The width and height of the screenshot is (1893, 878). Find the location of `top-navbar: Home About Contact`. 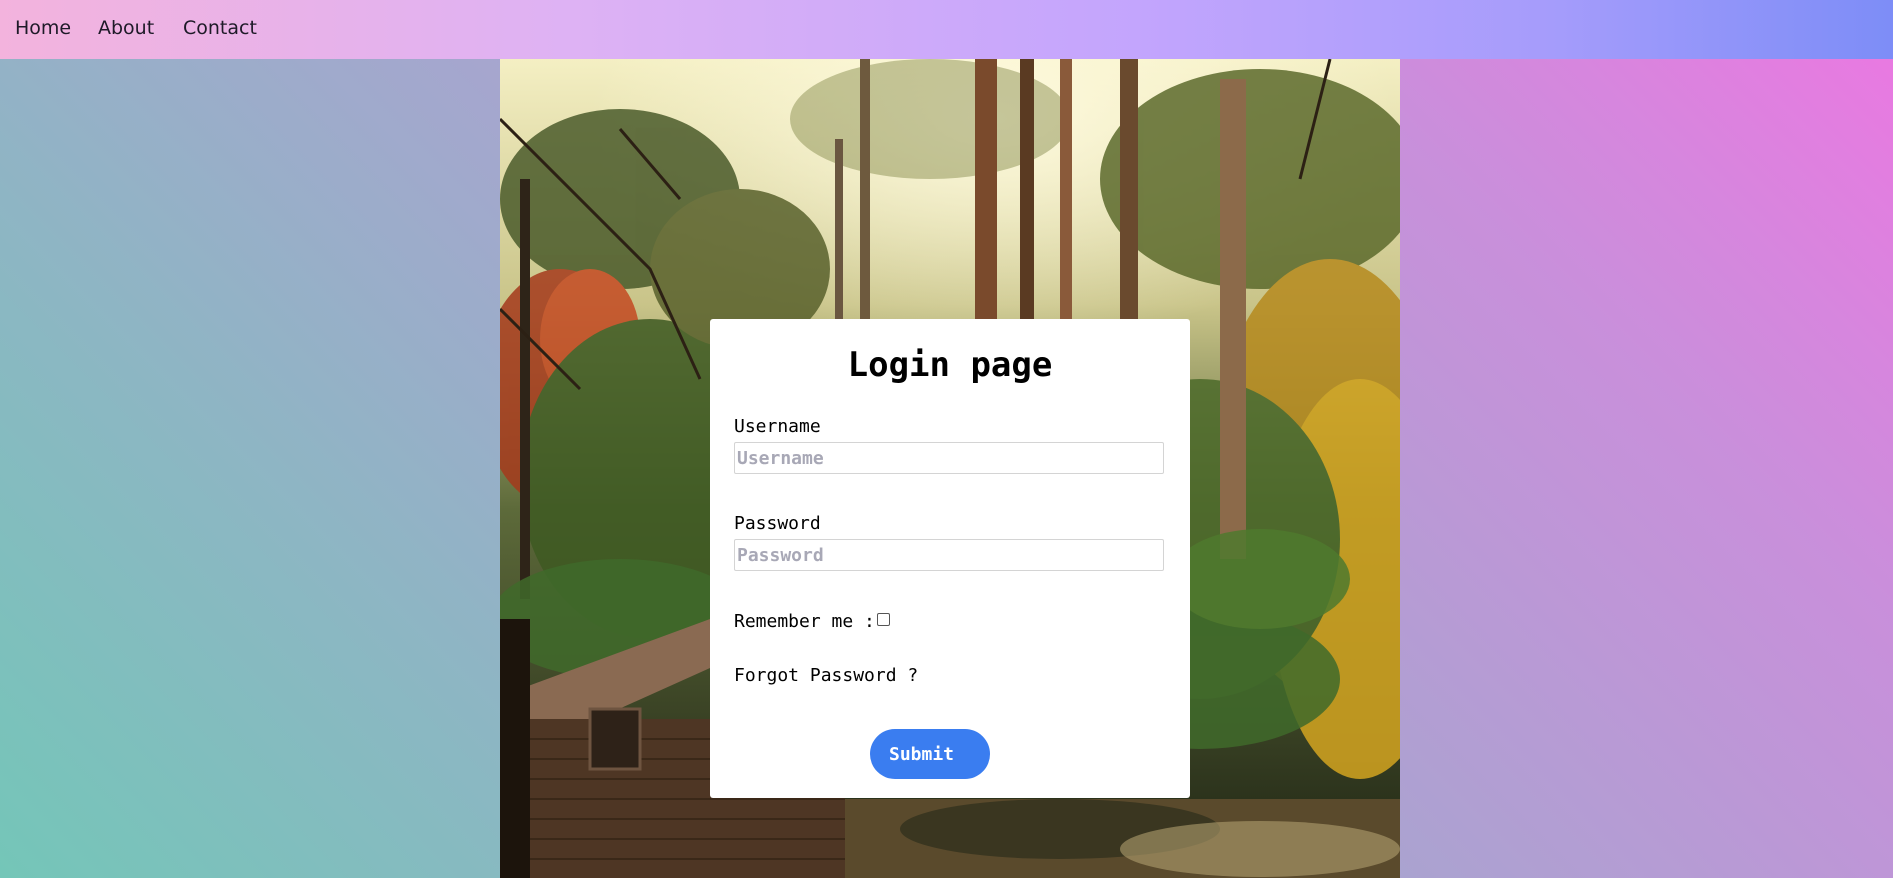

top-navbar: Home About Contact is located at coordinates (946, 29).